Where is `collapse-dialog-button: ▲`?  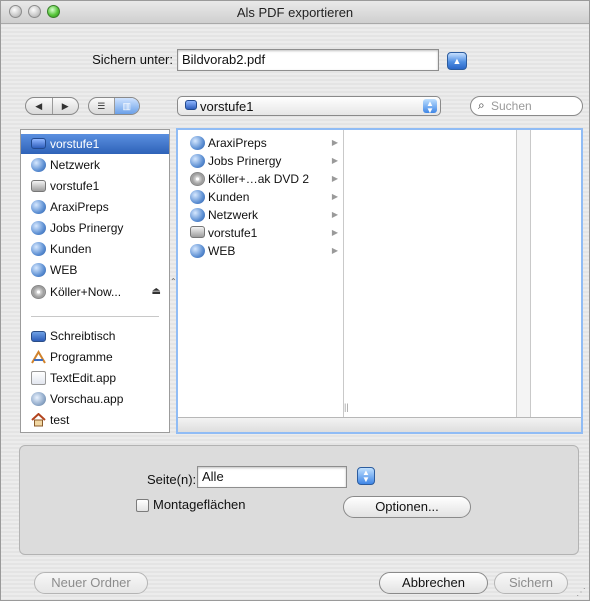
collapse-dialog-button: ▲ is located at coordinates (457, 61).